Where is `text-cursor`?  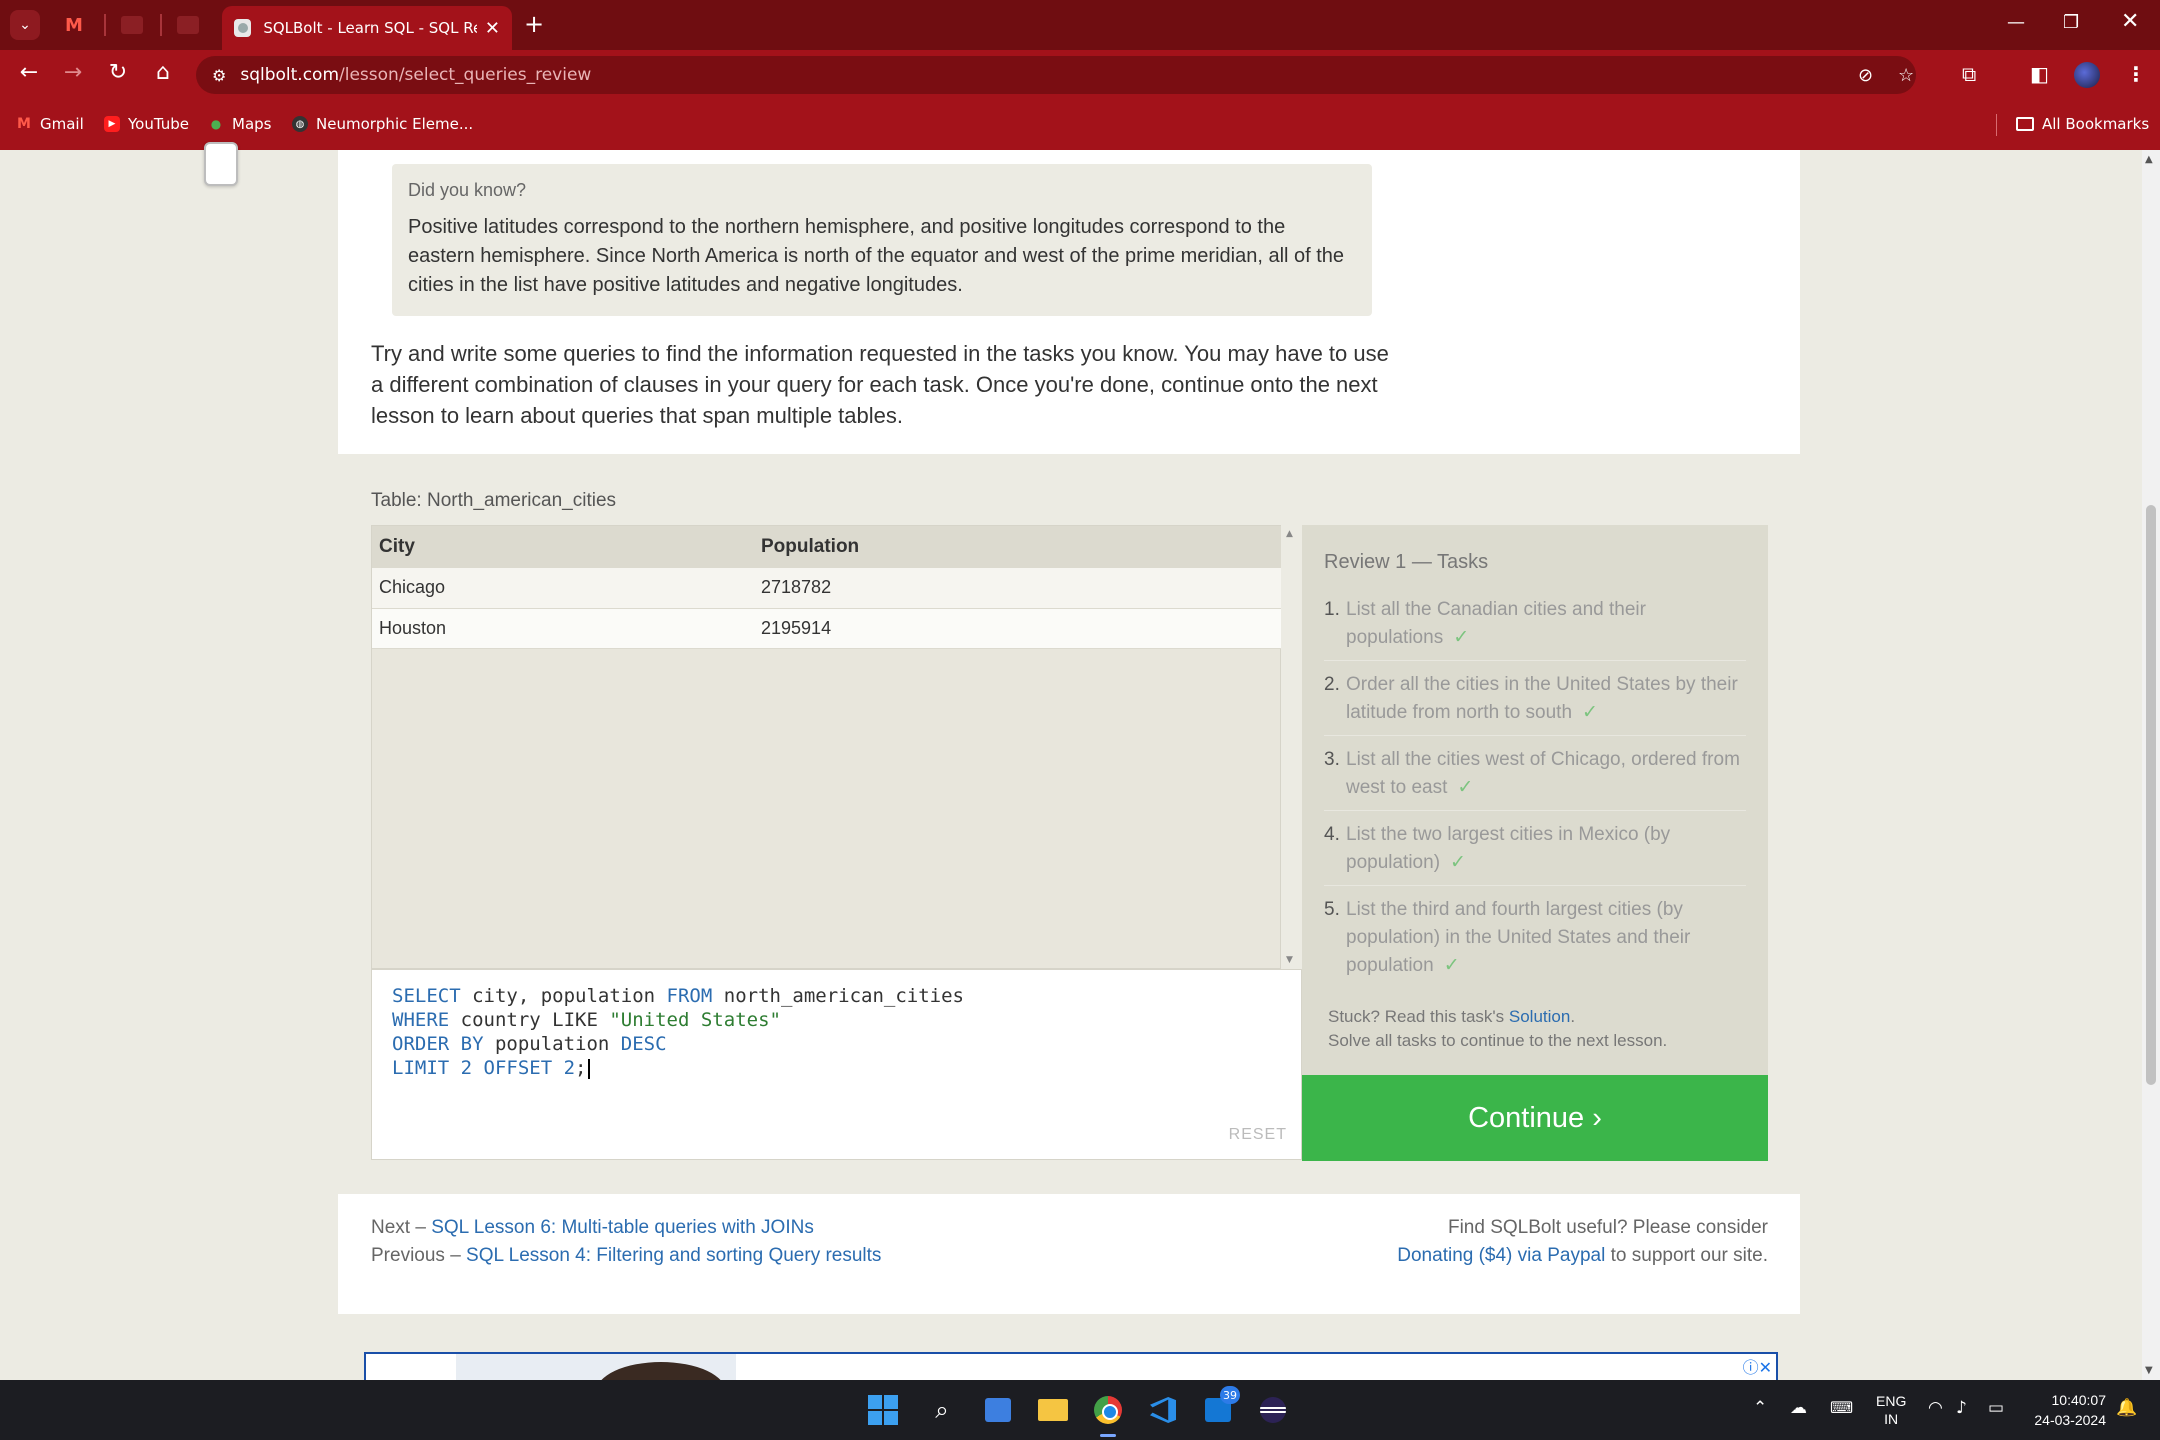
text-cursor is located at coordinates (589, 1068).